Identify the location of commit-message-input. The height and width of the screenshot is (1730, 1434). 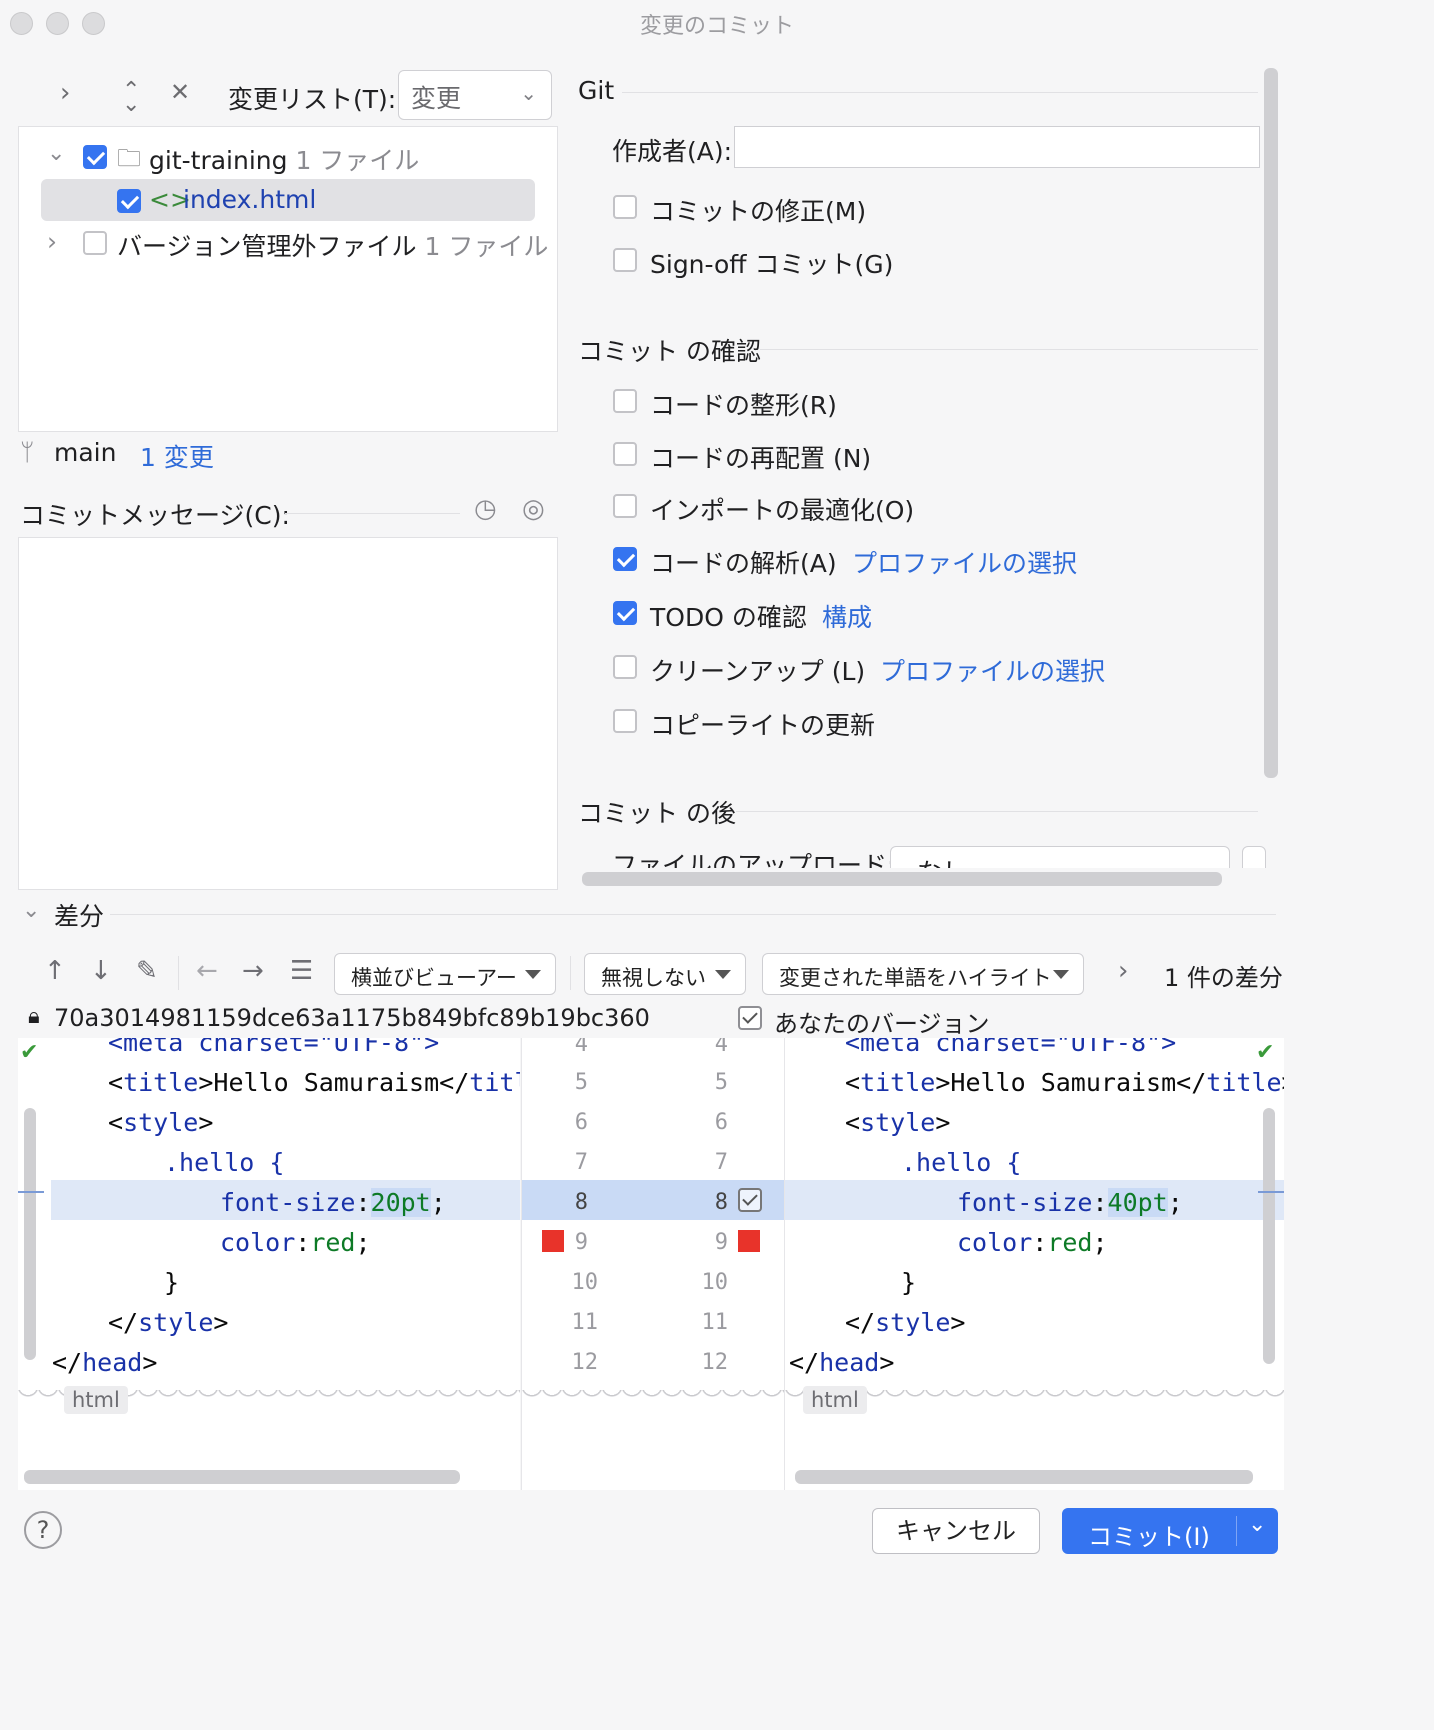
(288, 713).